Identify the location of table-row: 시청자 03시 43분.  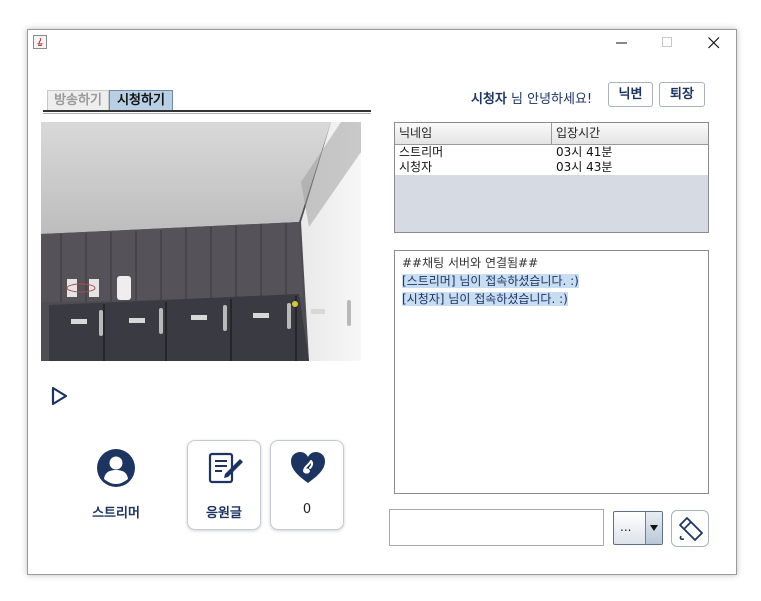
(551, 167).